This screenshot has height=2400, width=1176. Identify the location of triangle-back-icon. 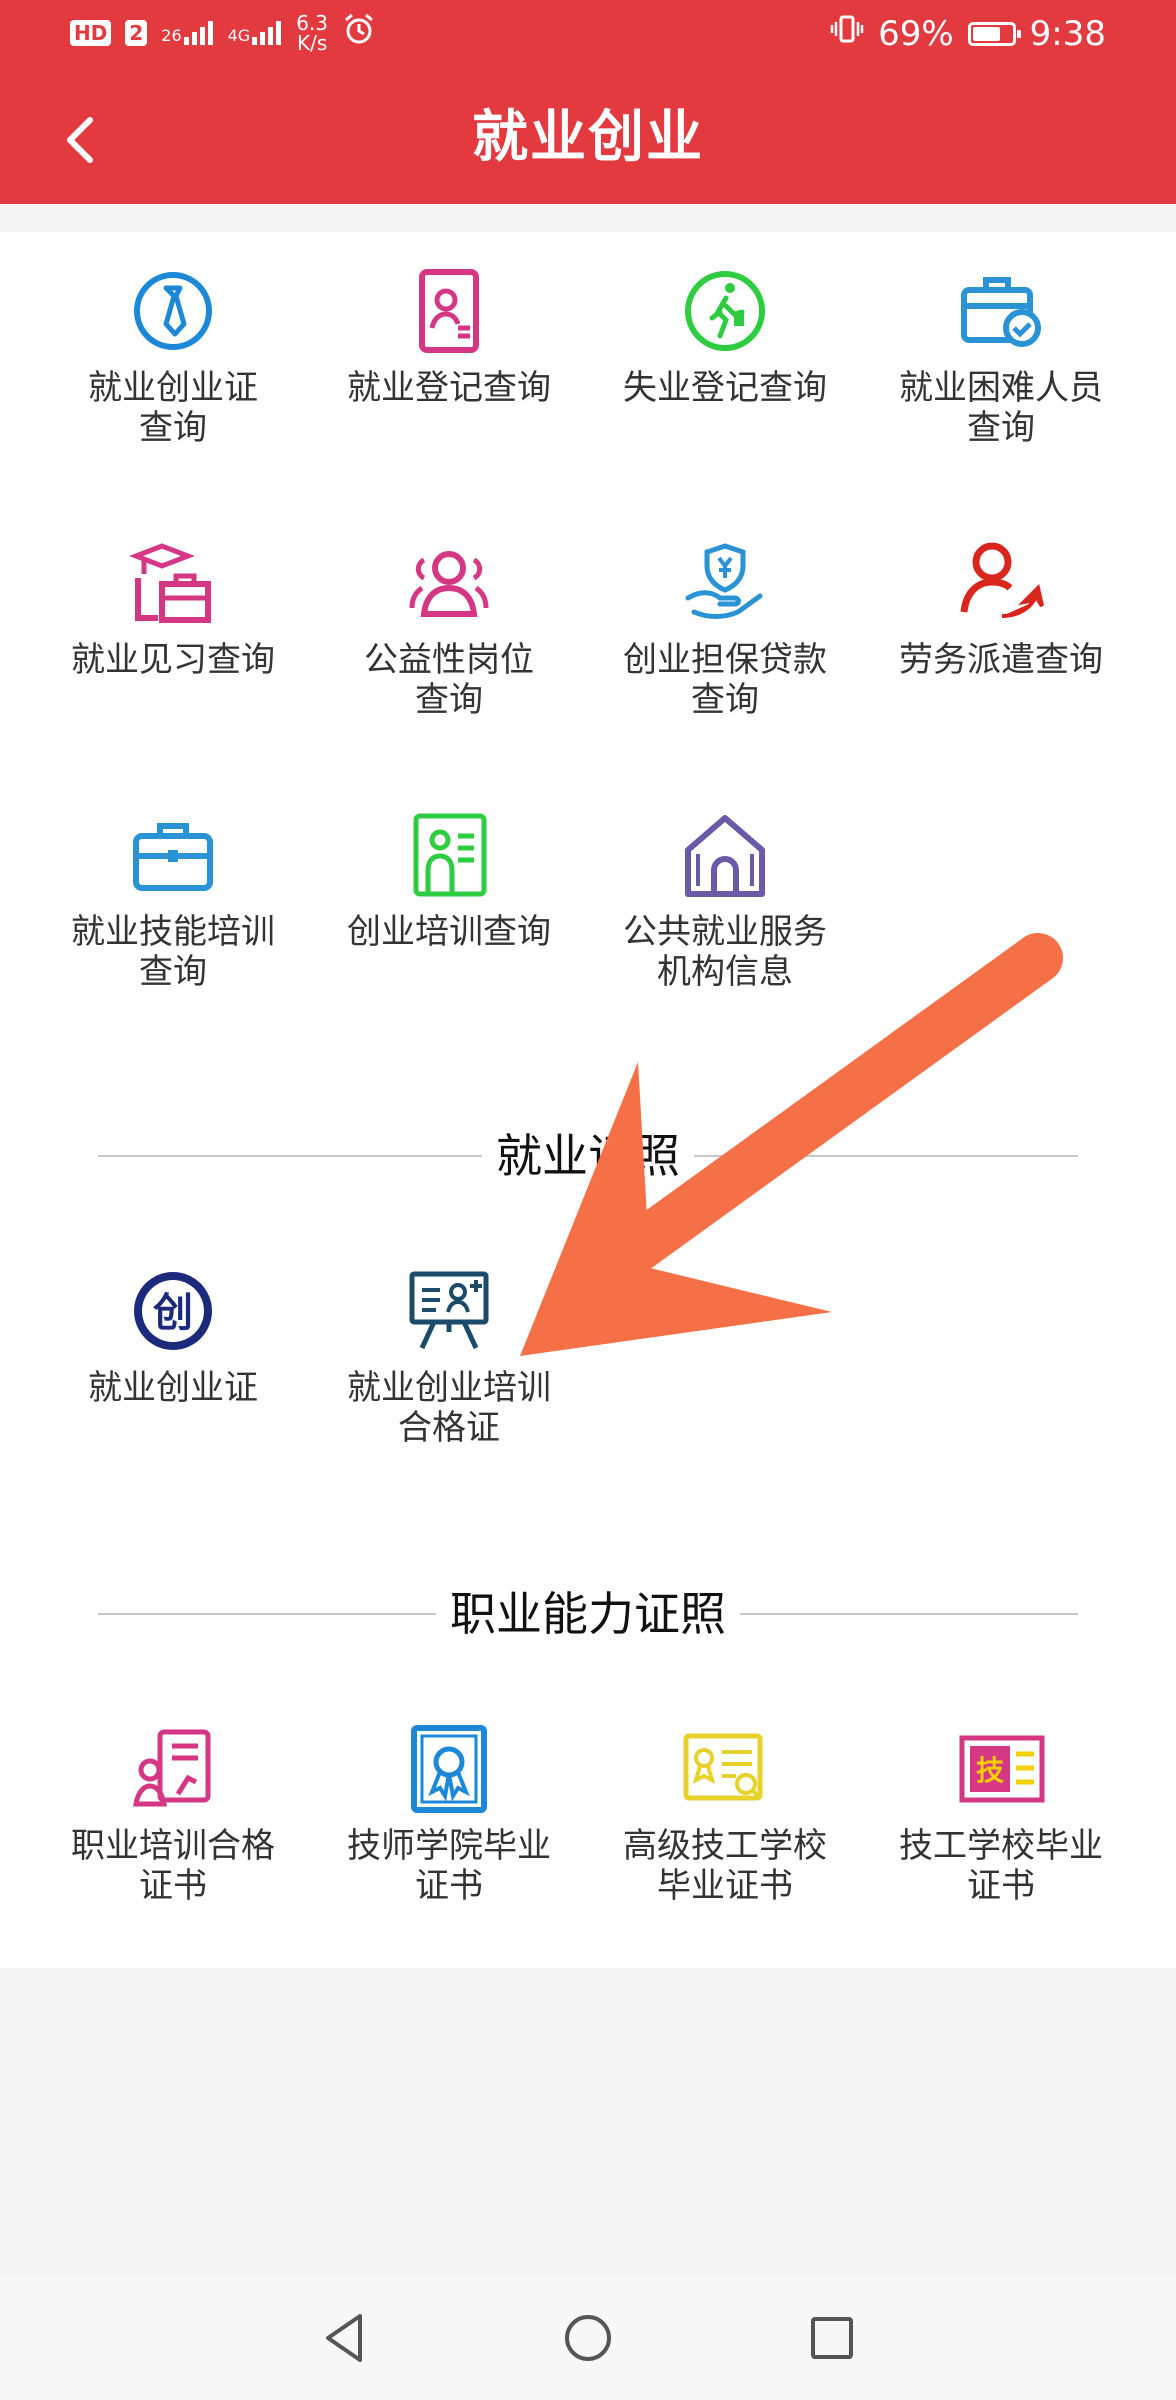
(344, 2338).